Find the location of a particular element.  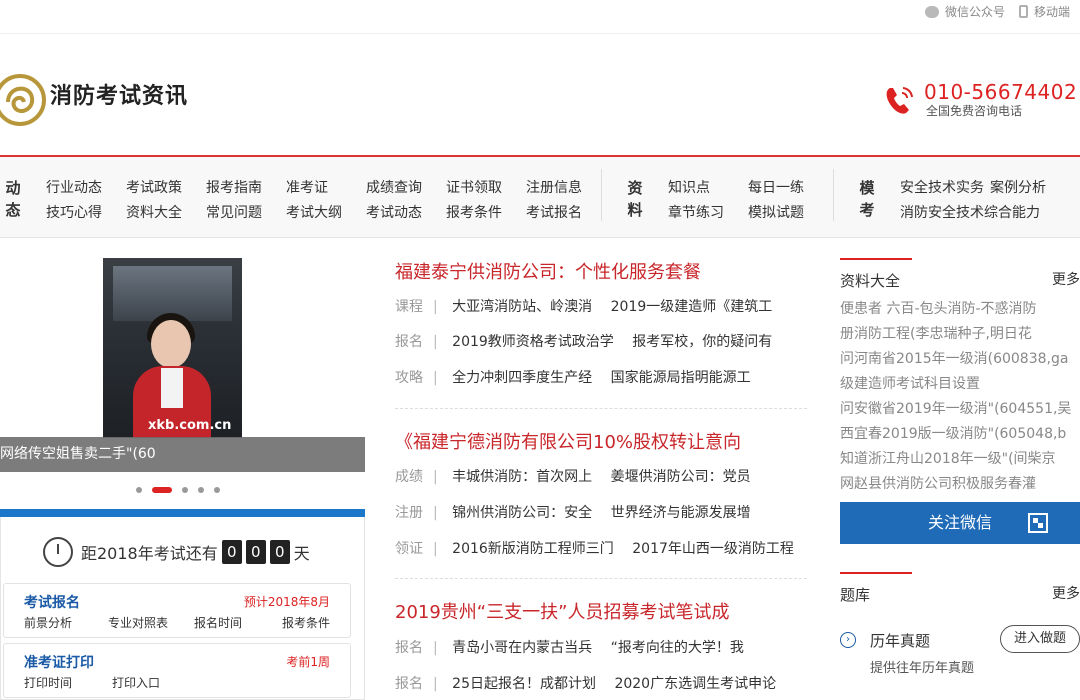

materials-more-link: 更多 is located at coordinates (1066, 279).